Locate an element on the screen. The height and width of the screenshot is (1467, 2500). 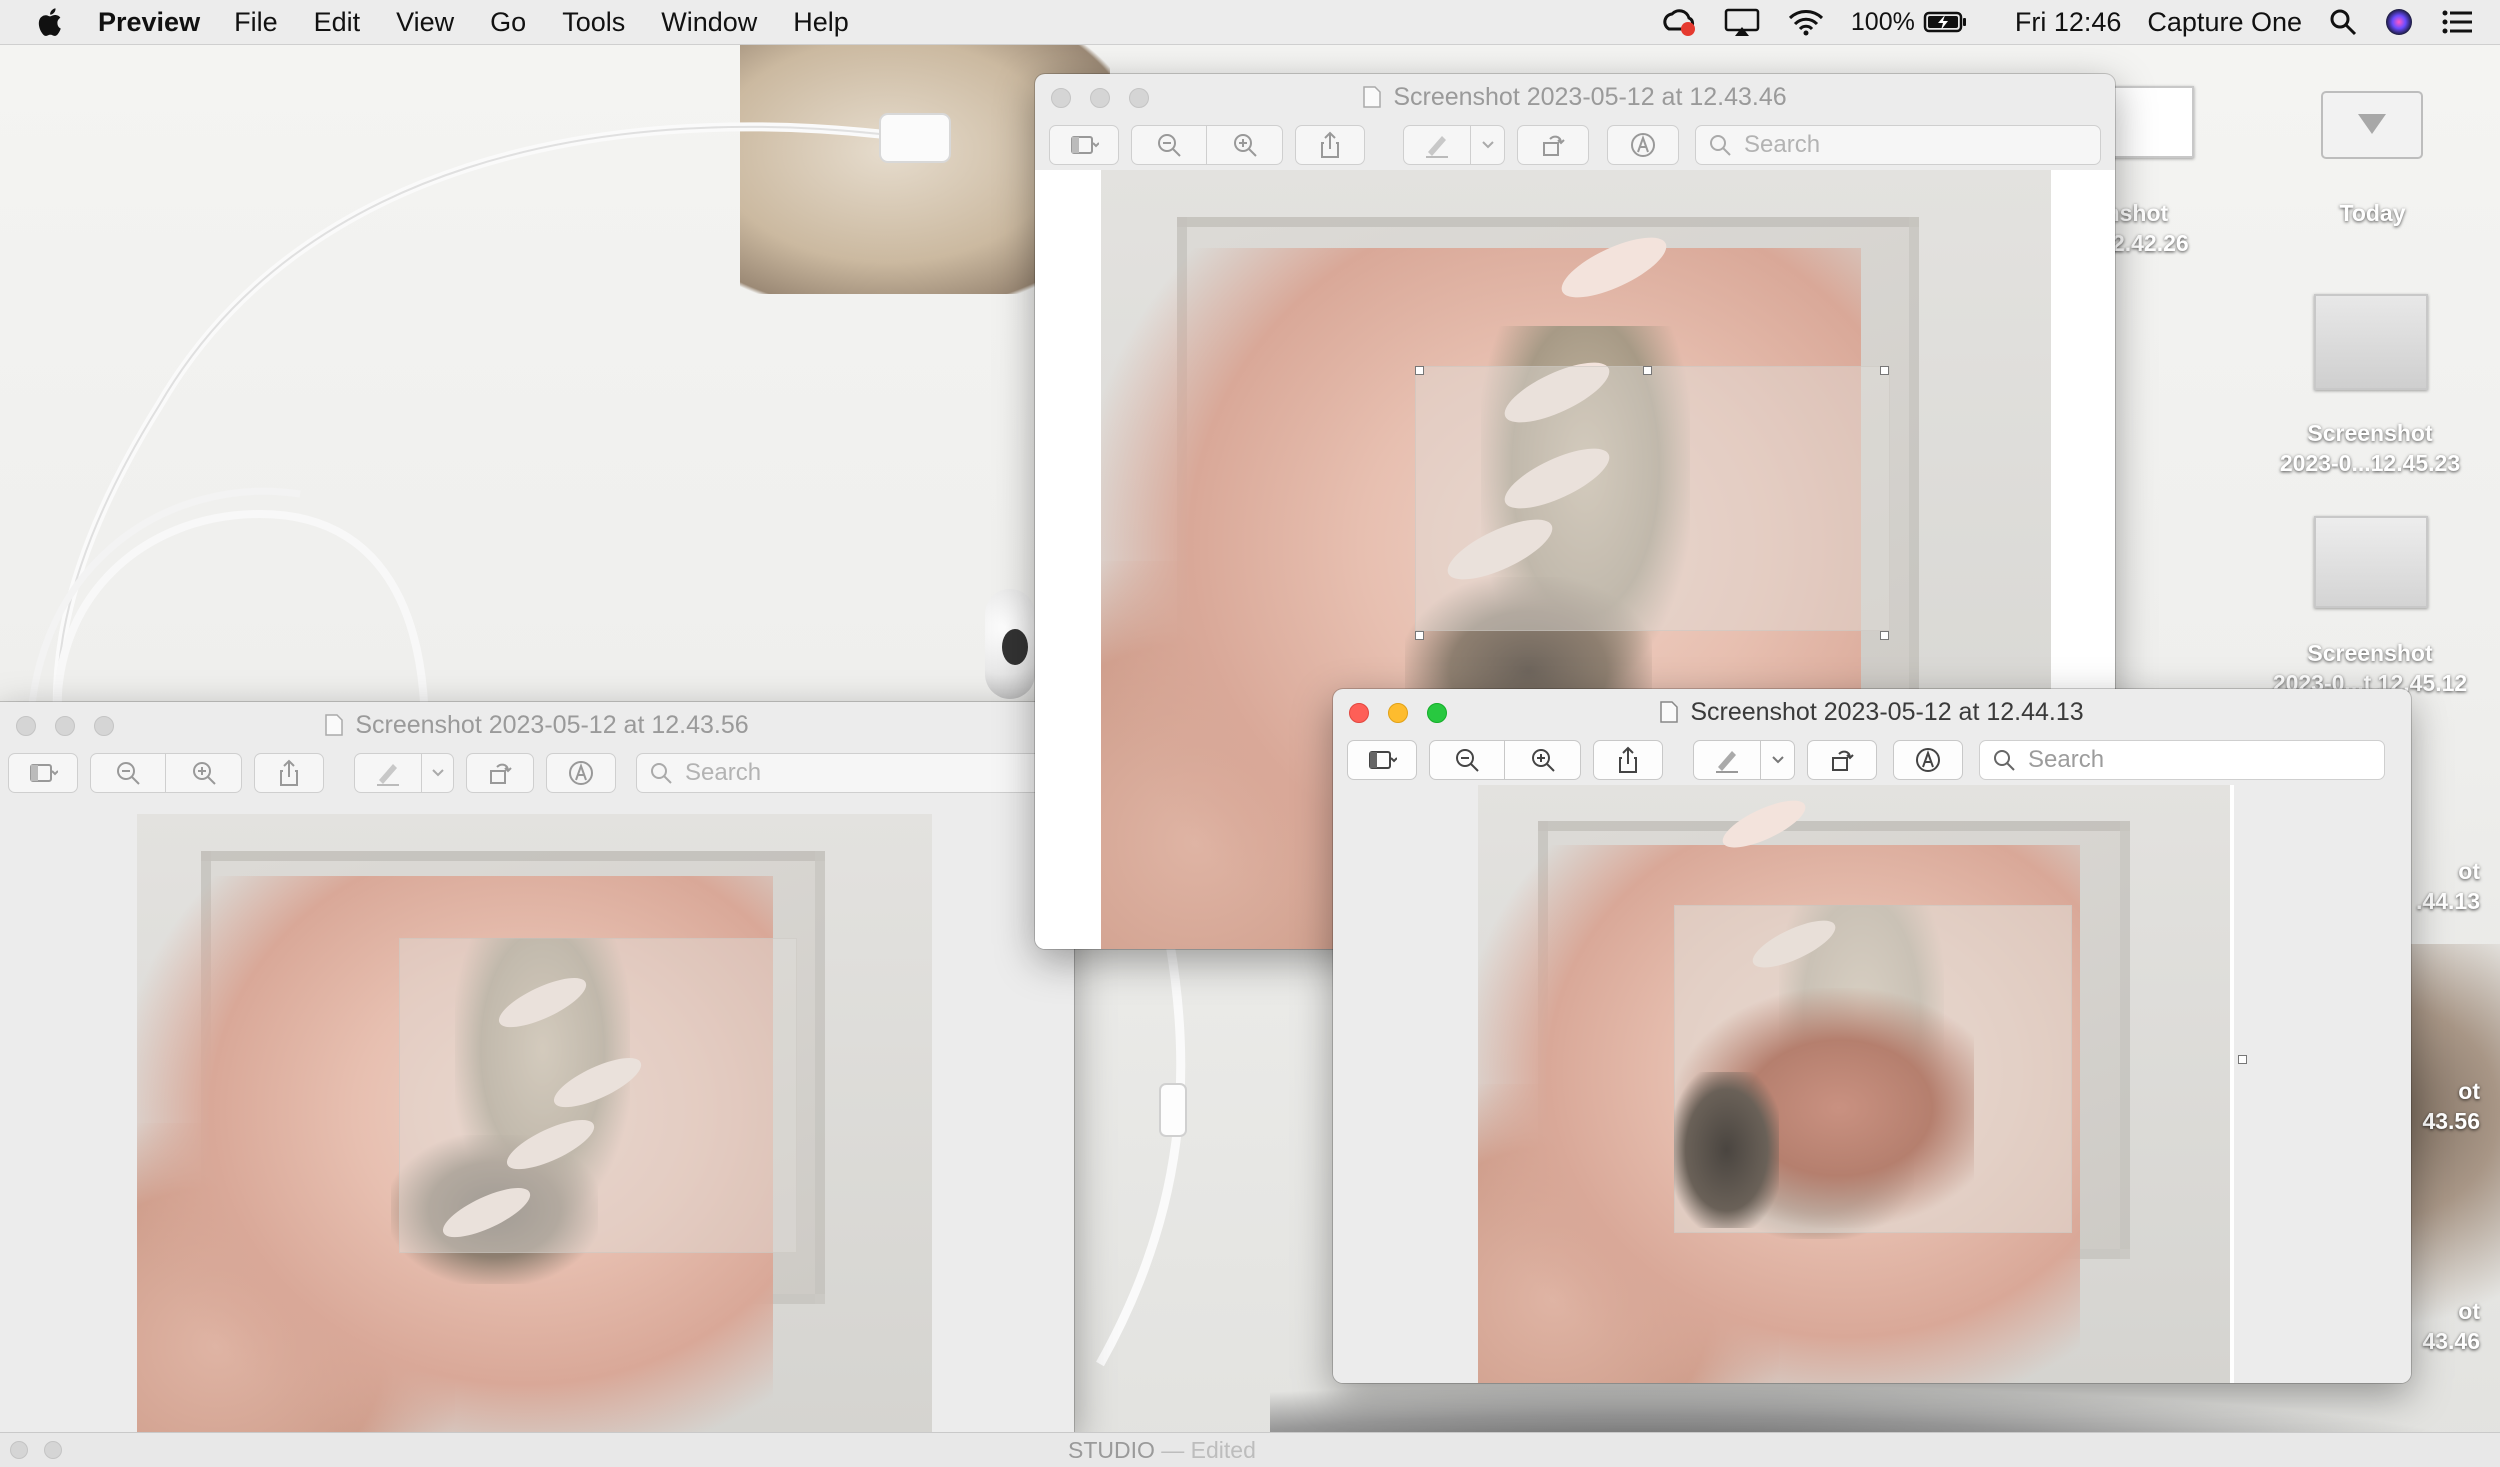
wifi-icon is located at coordinates (1806, 22).